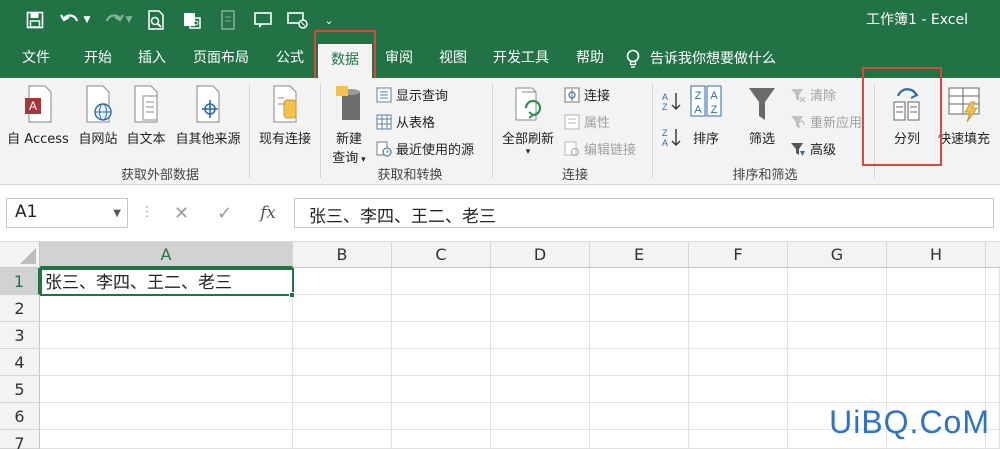 The image size is (1000, 449). I want to click on row-header-4: 4, so click(20, 362).